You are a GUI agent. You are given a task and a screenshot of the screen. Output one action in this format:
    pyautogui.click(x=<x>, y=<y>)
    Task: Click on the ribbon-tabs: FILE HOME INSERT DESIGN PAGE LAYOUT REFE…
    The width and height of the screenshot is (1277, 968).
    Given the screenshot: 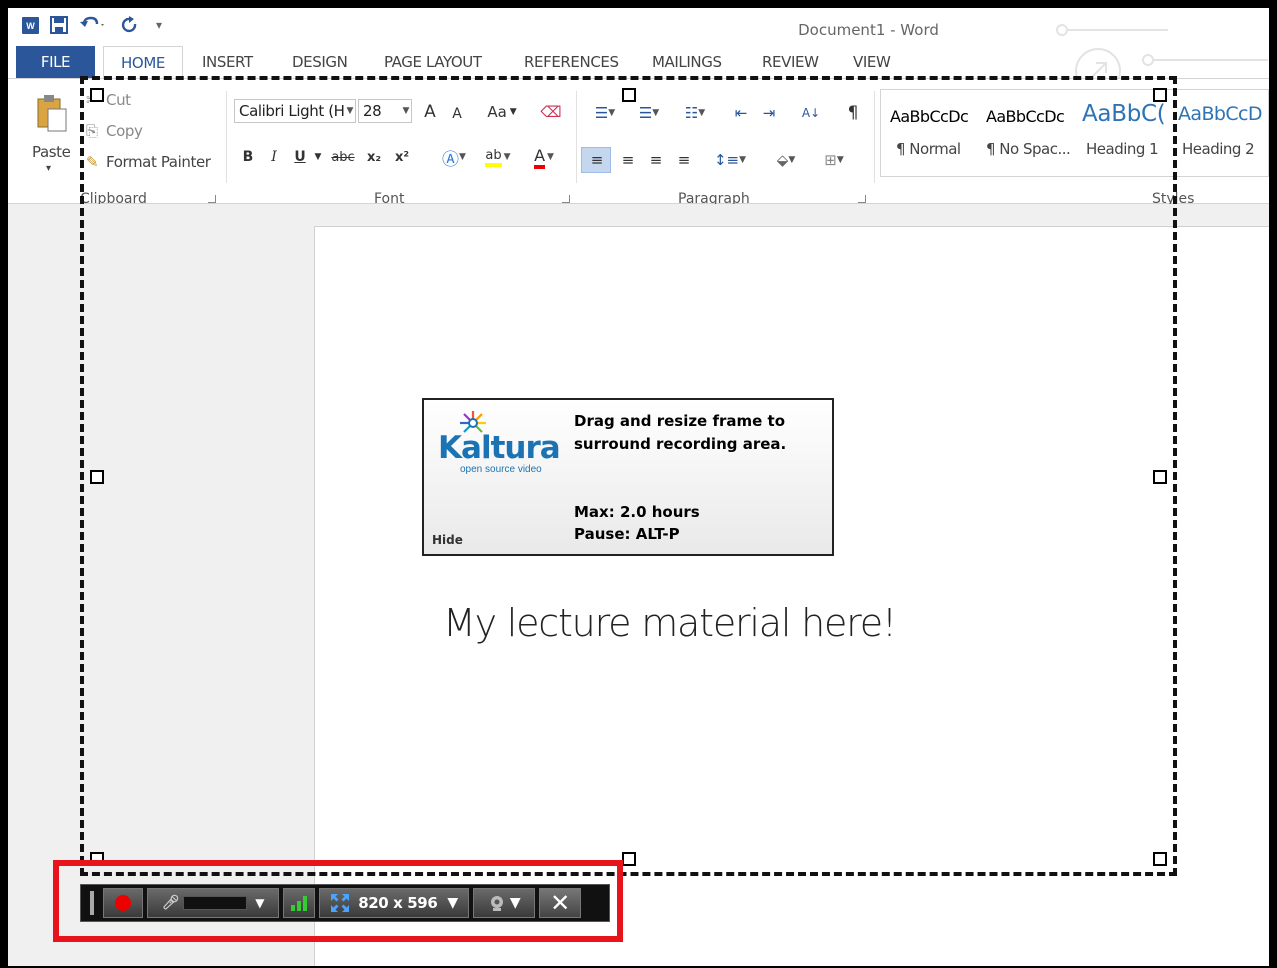 What is the action you would take?
    pyautogui.click(x=638, y=62)
    